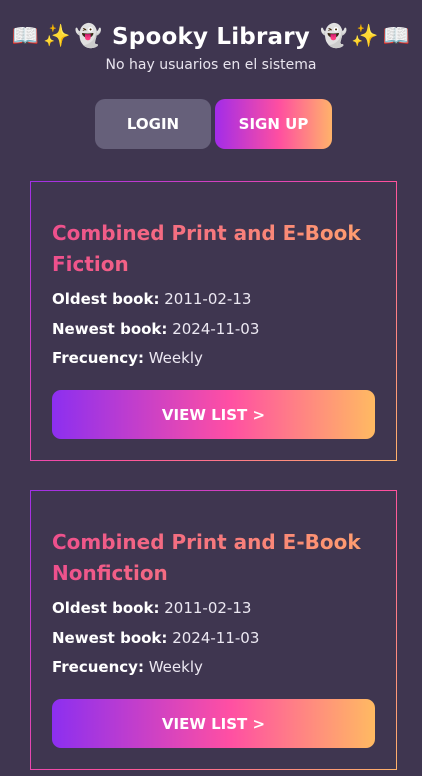 The width and height of the screenshot is (422, 776). What do you see at coordinates (212, 558) in the screenshot?
I see `list-title: Combined Print and E-Book Nonfiction` at bounding box center [212, 558].